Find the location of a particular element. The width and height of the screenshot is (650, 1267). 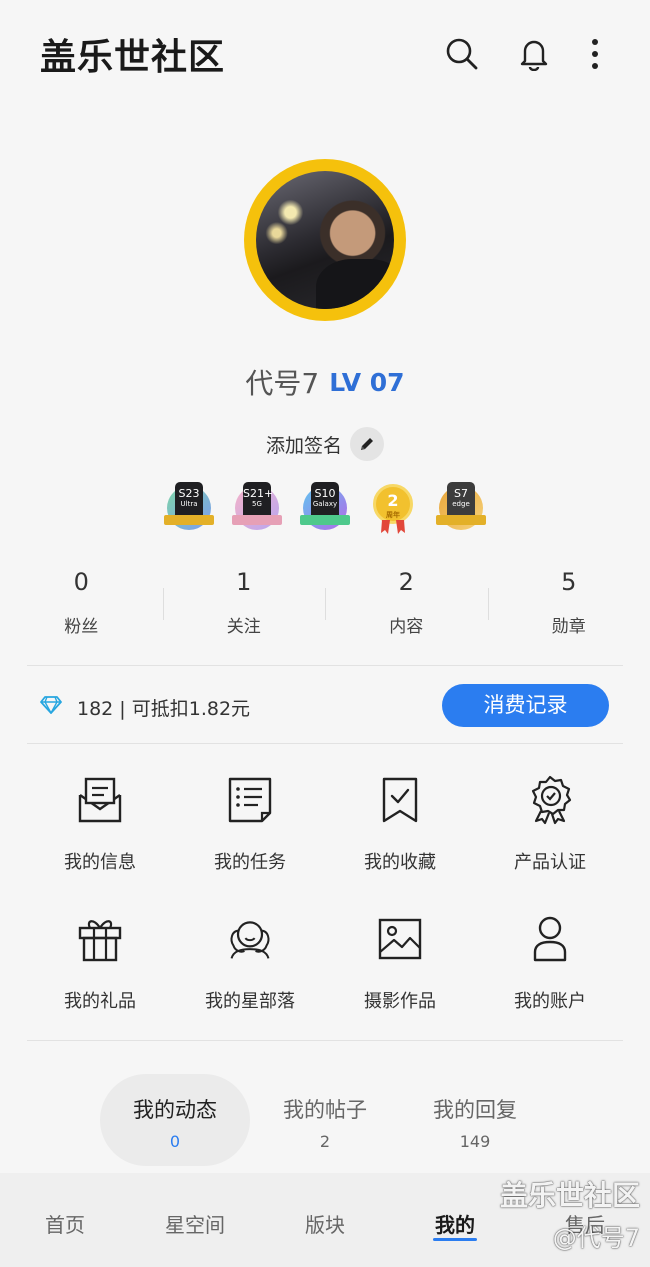

menu-my-gifts: 我的礼品 is located at coordinates (100, 963).